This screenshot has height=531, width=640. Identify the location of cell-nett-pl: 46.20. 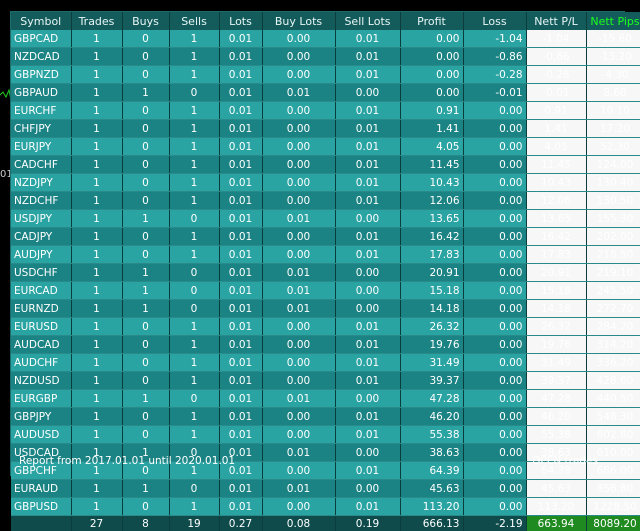
(556, 417).